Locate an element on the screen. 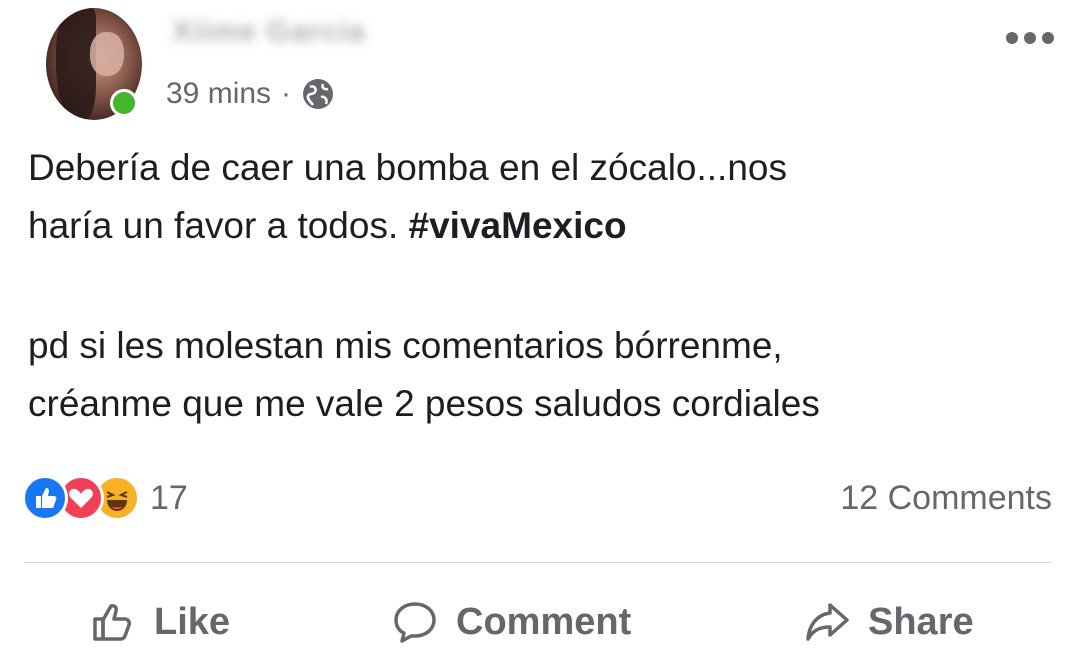 This screenshot has height=664, width=1078. divider is located at coordinates (538, 562).